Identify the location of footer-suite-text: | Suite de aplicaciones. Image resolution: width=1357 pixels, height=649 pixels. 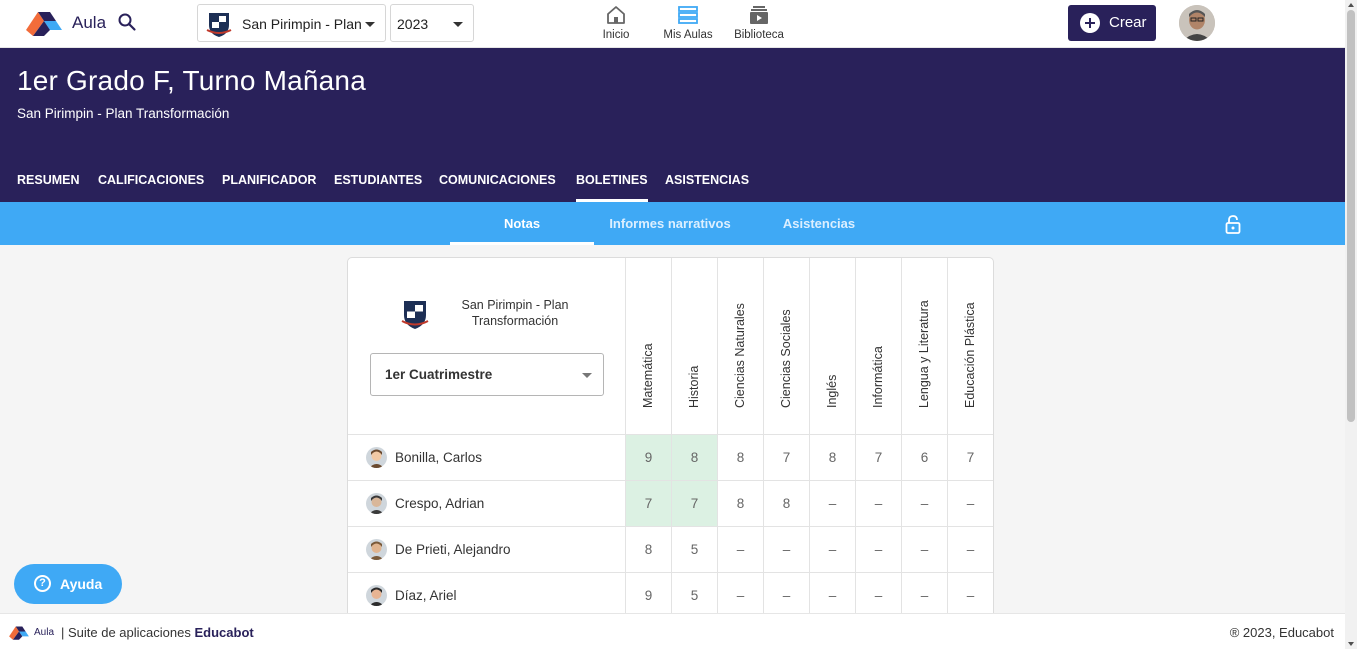
(126, 632).